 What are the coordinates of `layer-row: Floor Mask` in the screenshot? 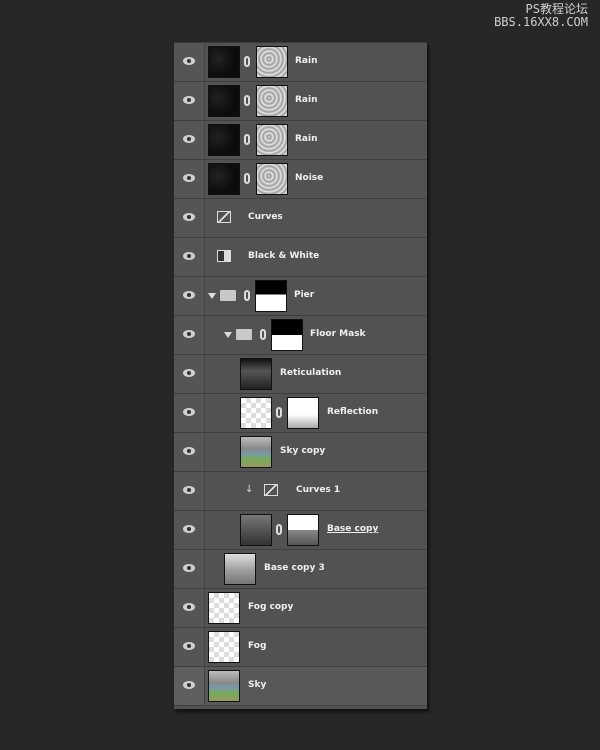 It's located at (300, 335).